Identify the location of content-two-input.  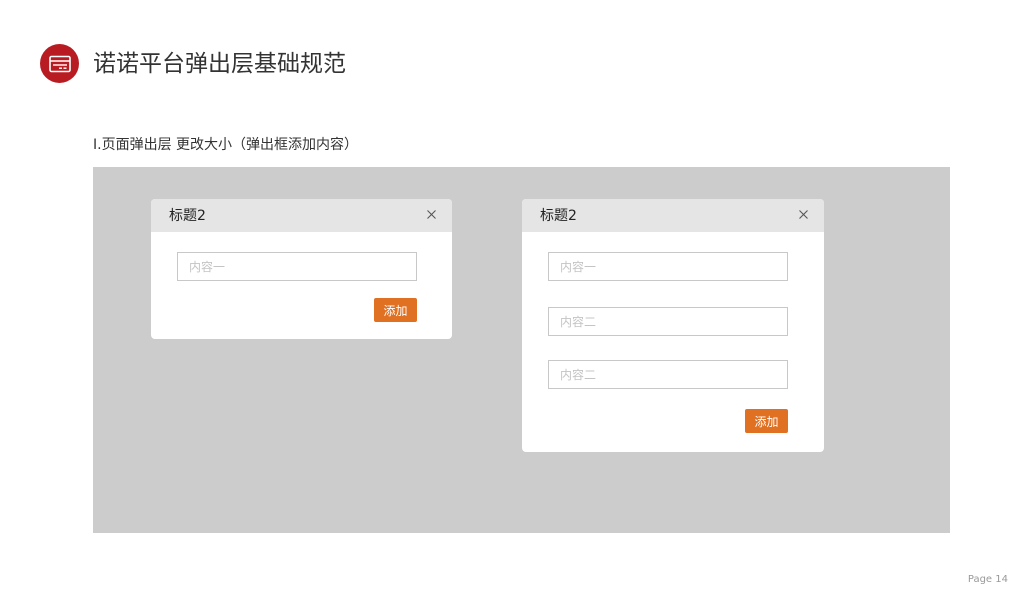
(668, 321).